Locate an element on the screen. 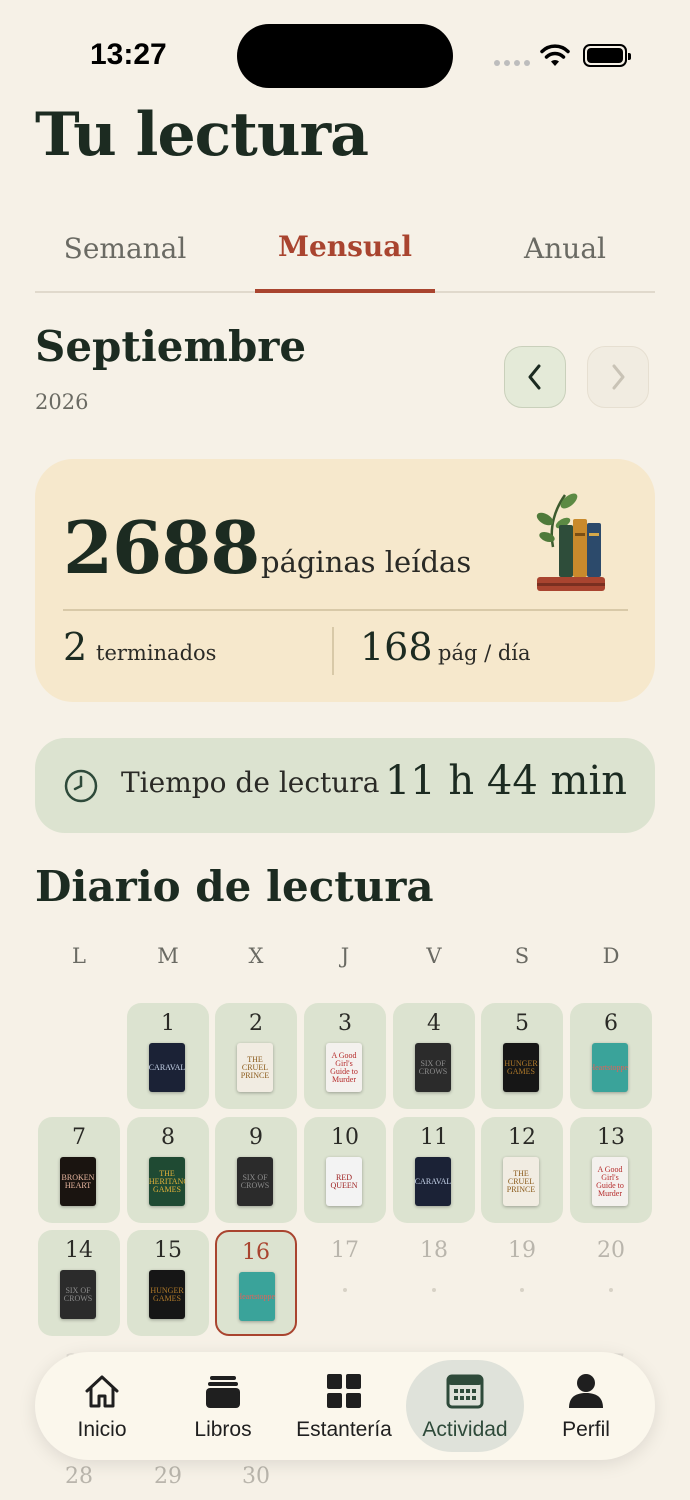 This screenshot has height=1500, width=690. calendar-day: 3 A Good Girl's Guide to Murder is located at coordinates (345, 1056).